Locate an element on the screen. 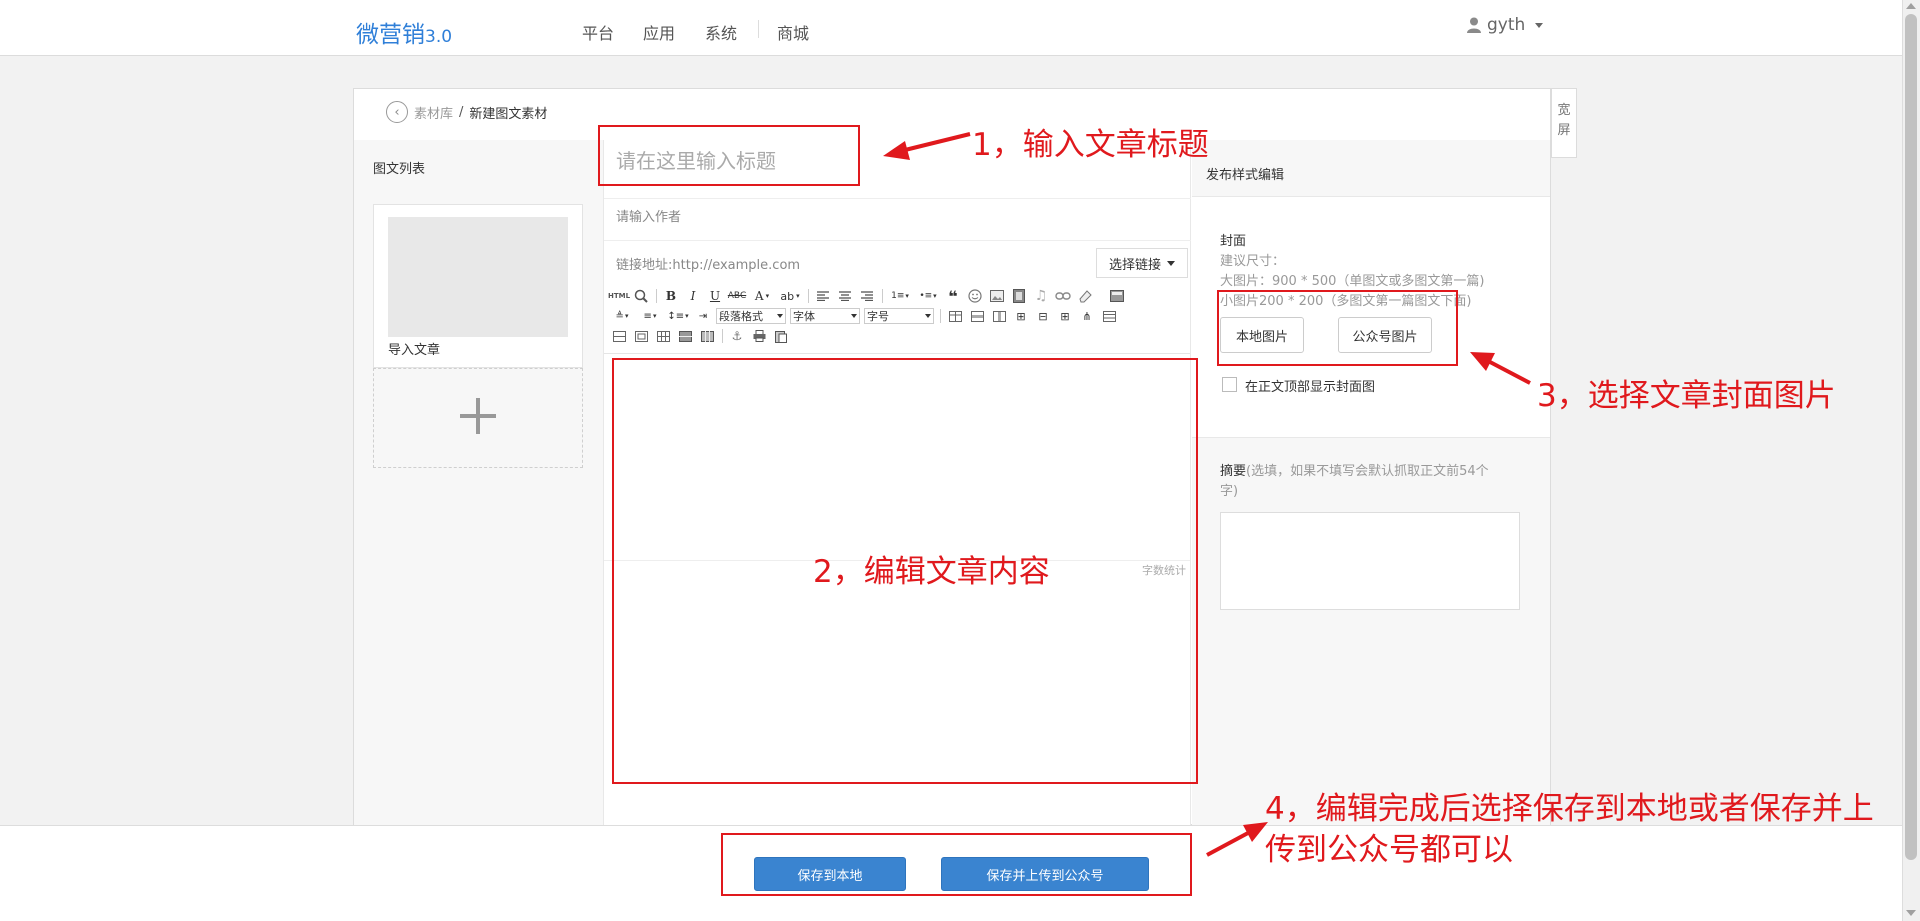 The height and width of the screenshot is (921, 1920). username: gyth is located at coordinates (1506, 25).